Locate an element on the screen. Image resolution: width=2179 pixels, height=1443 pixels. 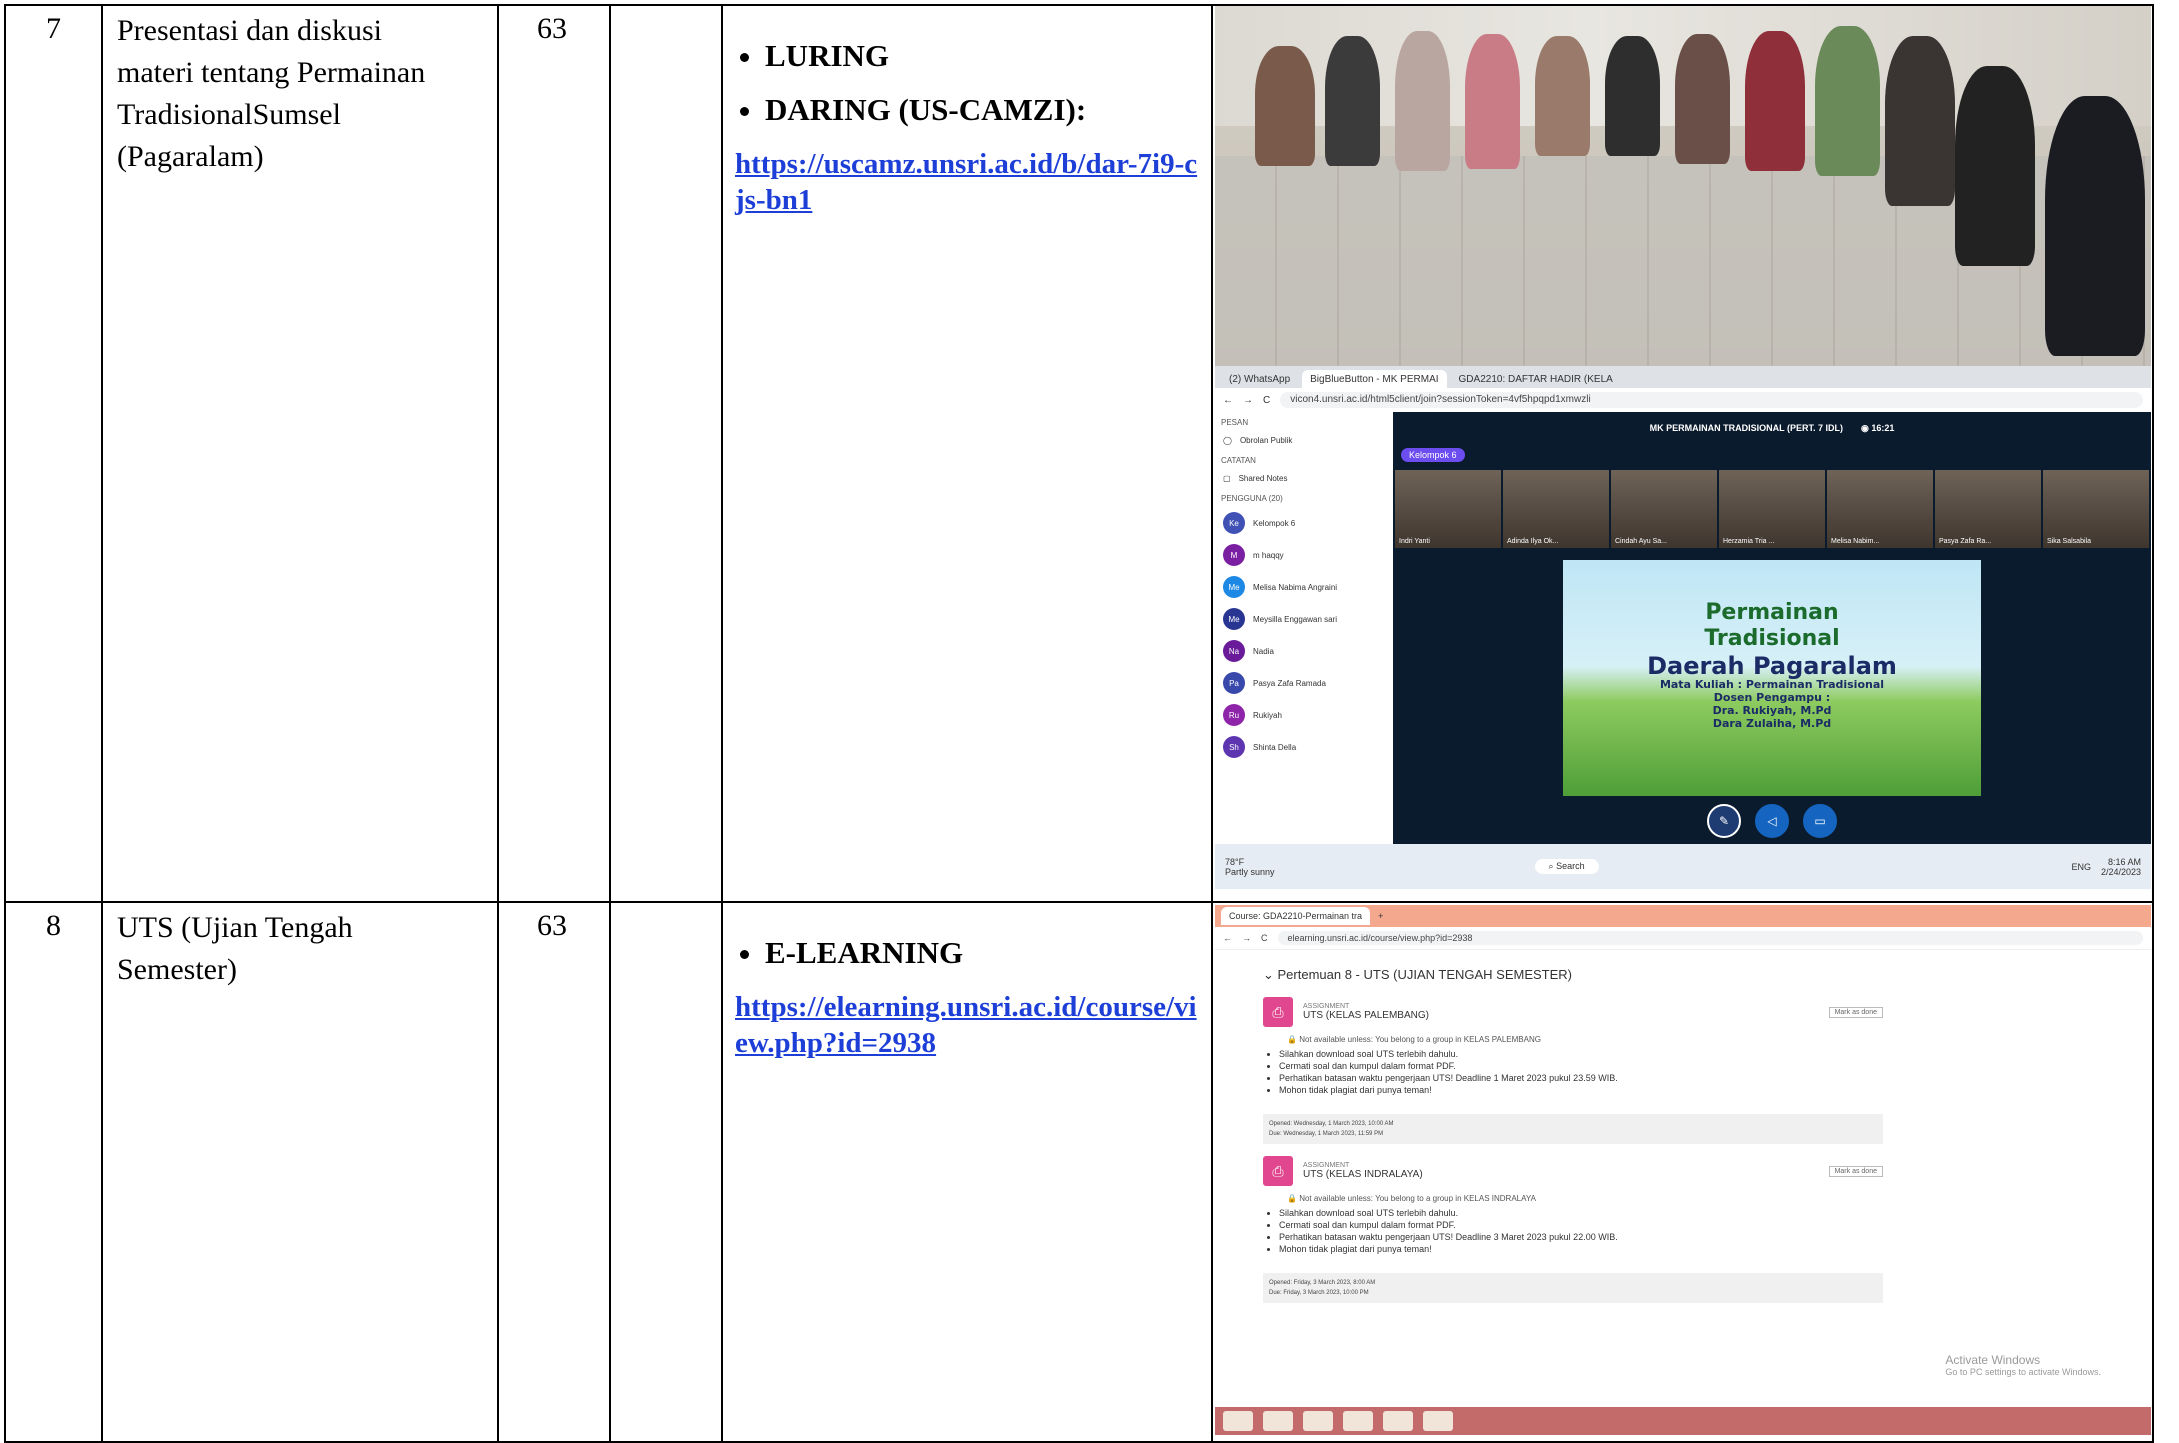
webcam-tile: Indri Yanti is located at coordinates (1448, 509).